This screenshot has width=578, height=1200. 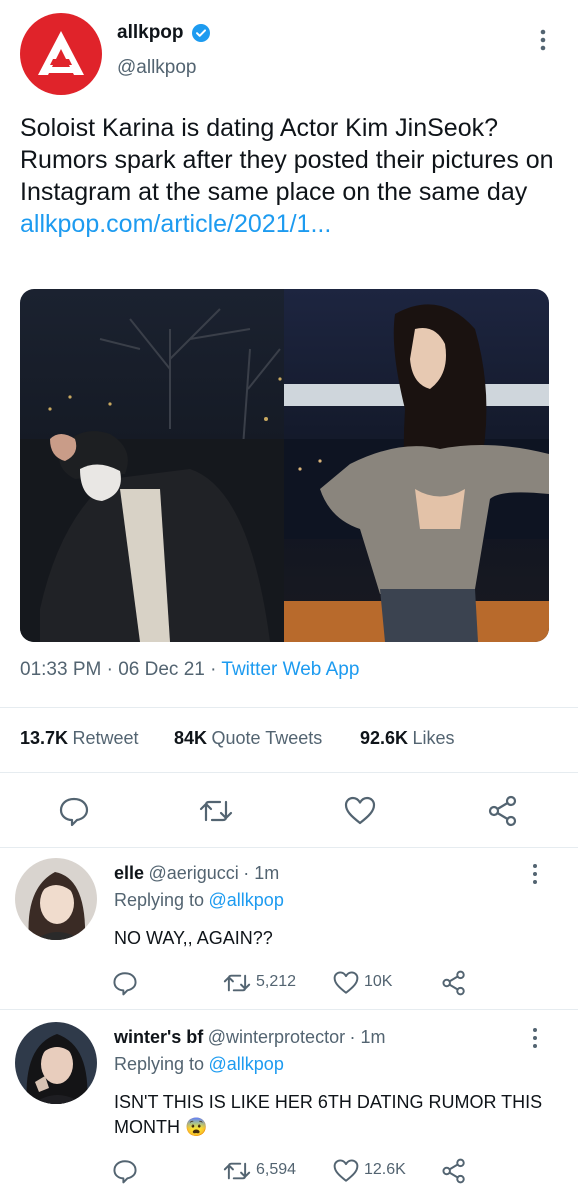 I want to click on likes-stat: 92.6K Likes, so click(x=407, y=738).